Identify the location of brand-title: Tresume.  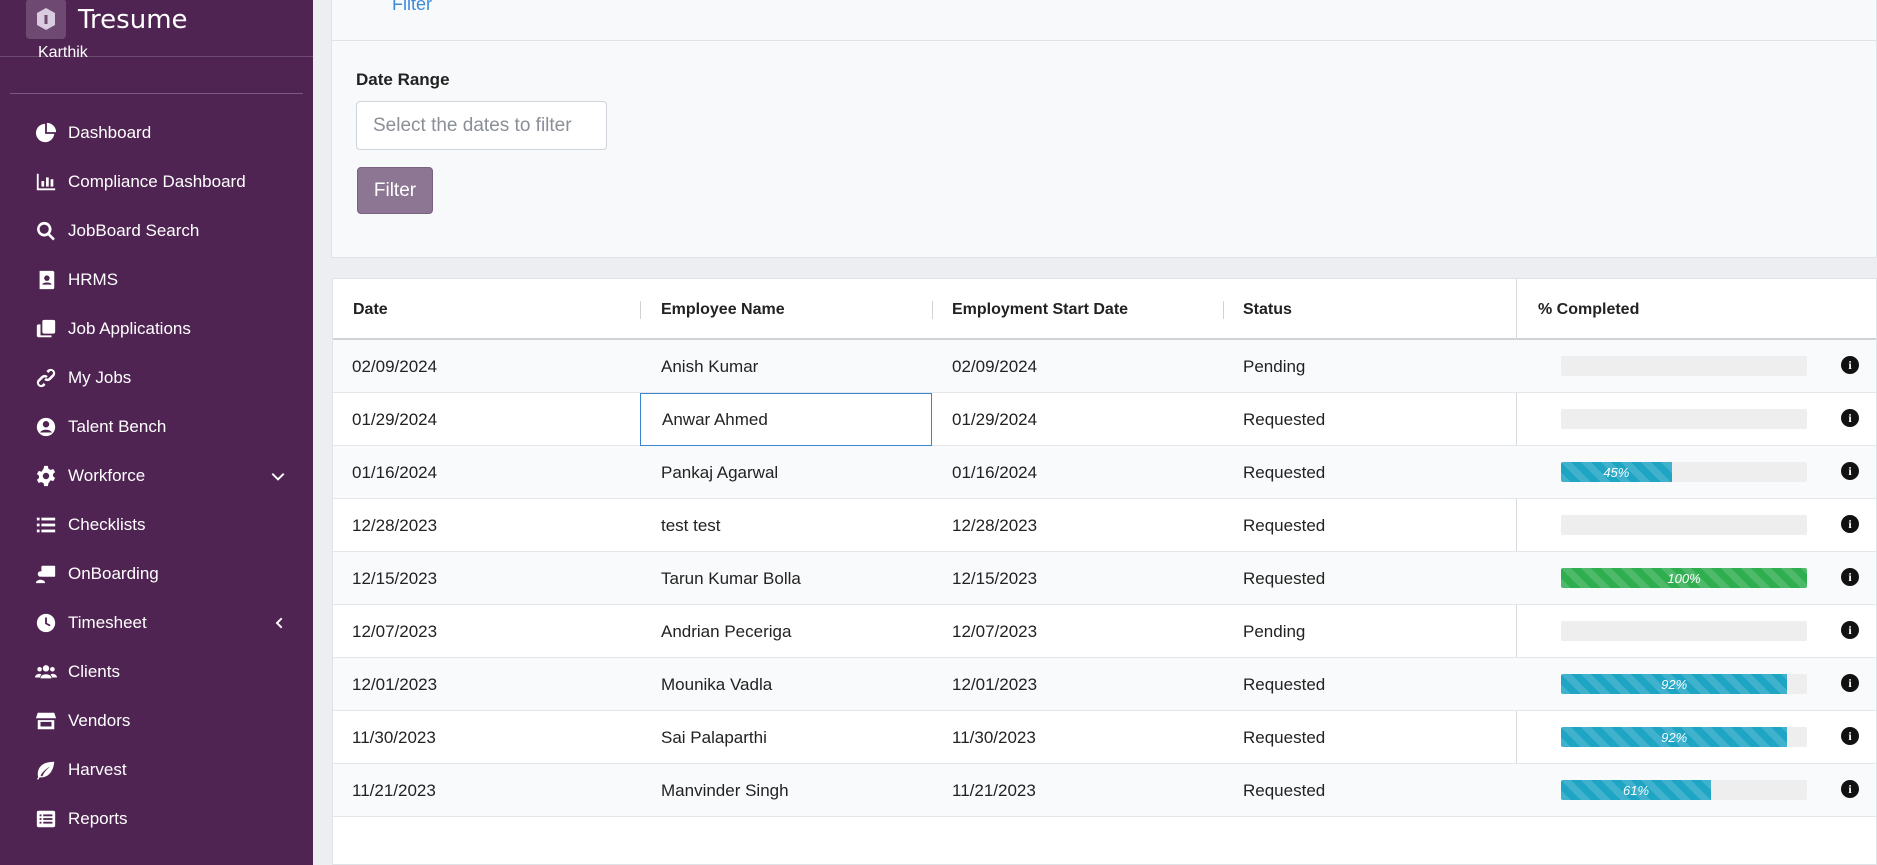
(133, 20).